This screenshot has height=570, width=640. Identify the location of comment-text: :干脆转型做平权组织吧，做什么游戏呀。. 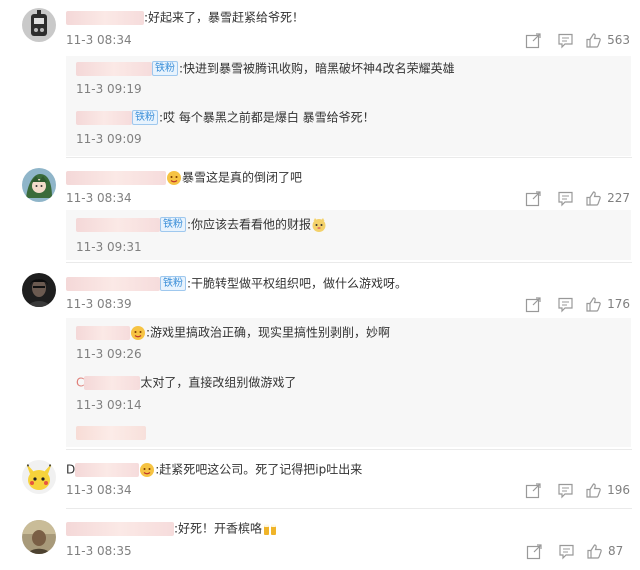
(297, 283).